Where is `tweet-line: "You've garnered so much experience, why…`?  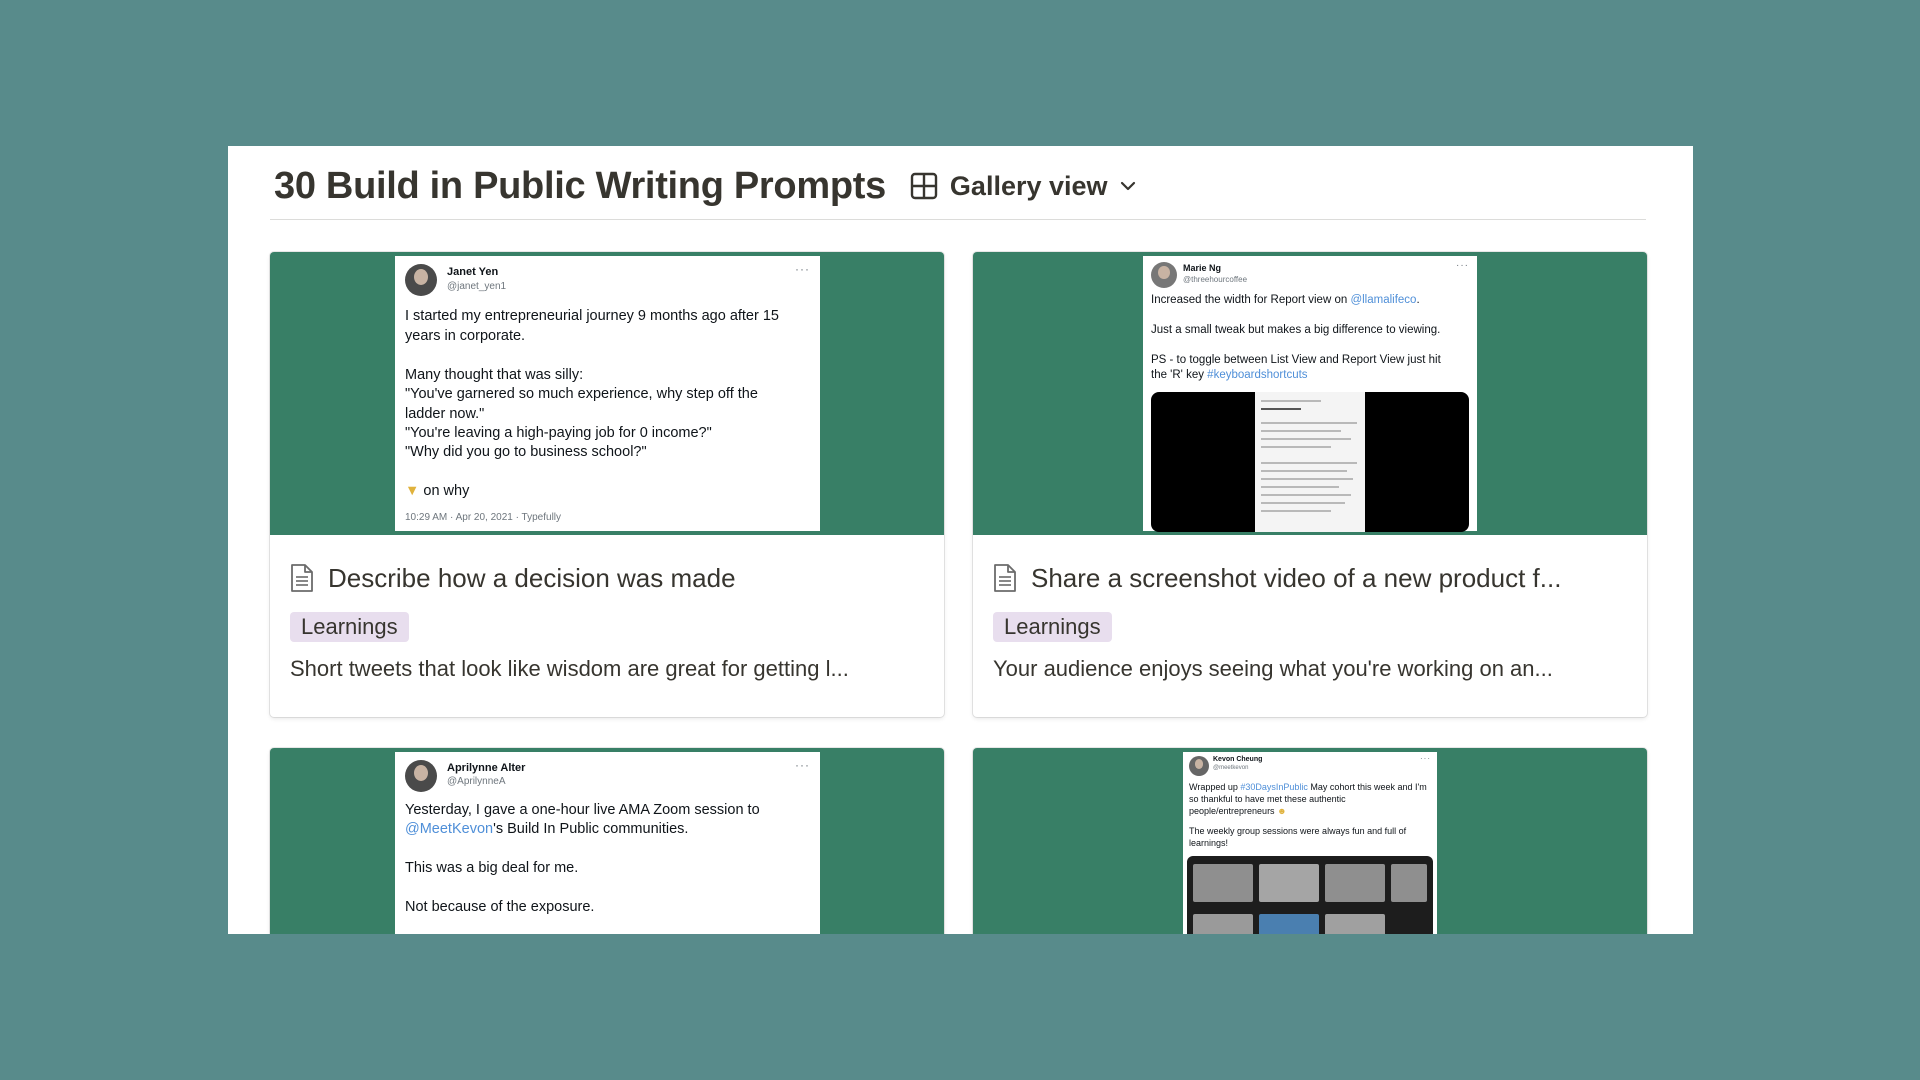 tweet-line: "You've garnered so much experience, why… is located at coordinates (581, 394).